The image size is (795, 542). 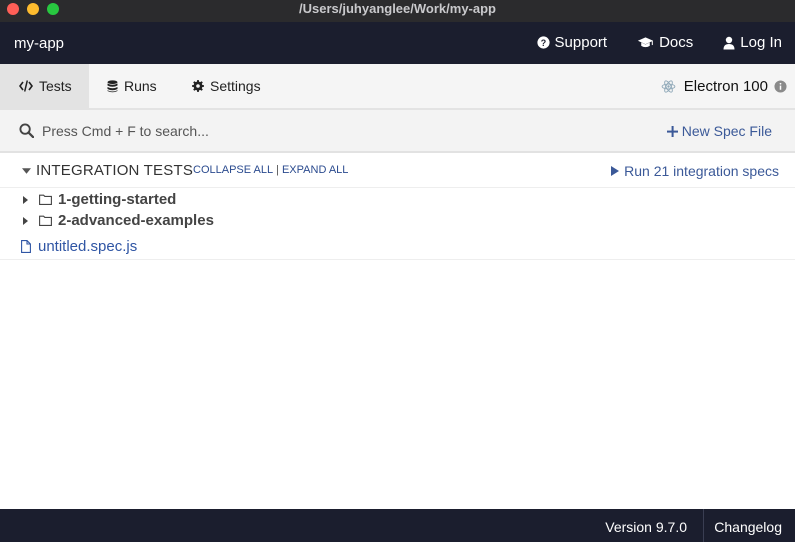 What do you see at coordinates (39, 43) in the screenshot?
I see `project-name: my-app` at bounding box center [39, 43].